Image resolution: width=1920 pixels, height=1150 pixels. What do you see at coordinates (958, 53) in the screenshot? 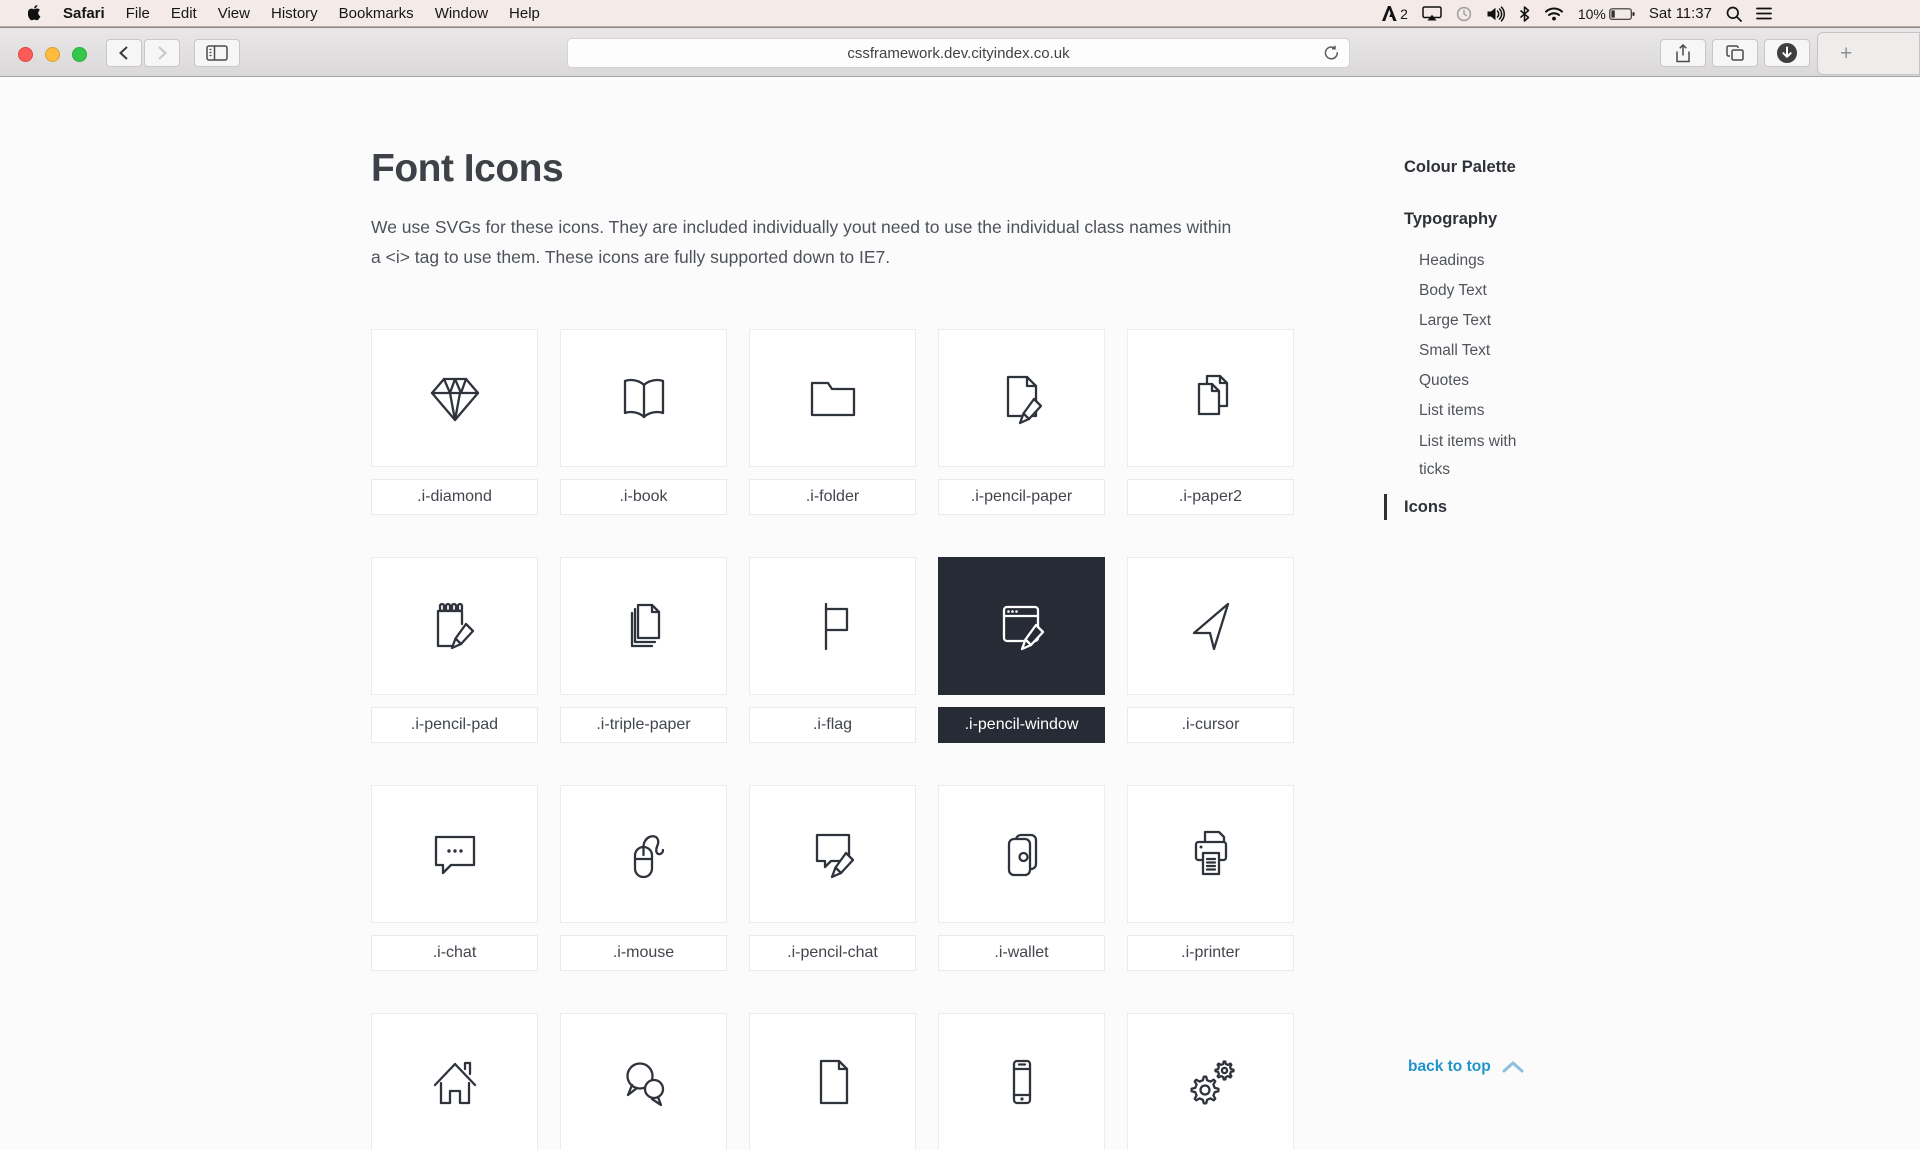
I see `address-bar: cssframework.dev.cityindex.co.uk` at bounding box center [958, 53].